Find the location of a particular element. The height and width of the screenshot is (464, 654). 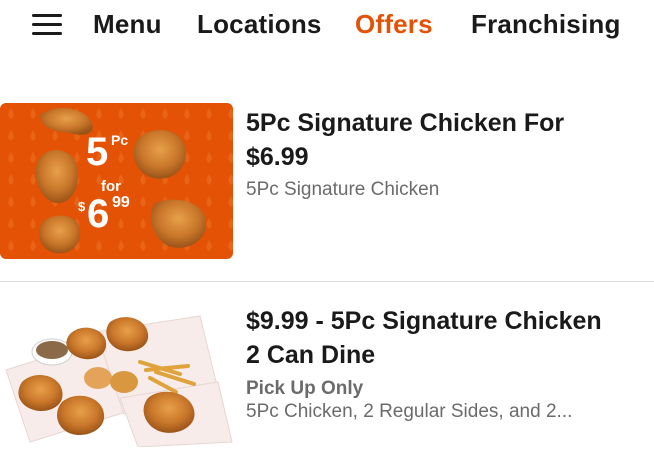

chicken-offer-graphic: 5 Pc for $ 6 99 is located at coordinates (116, 181).